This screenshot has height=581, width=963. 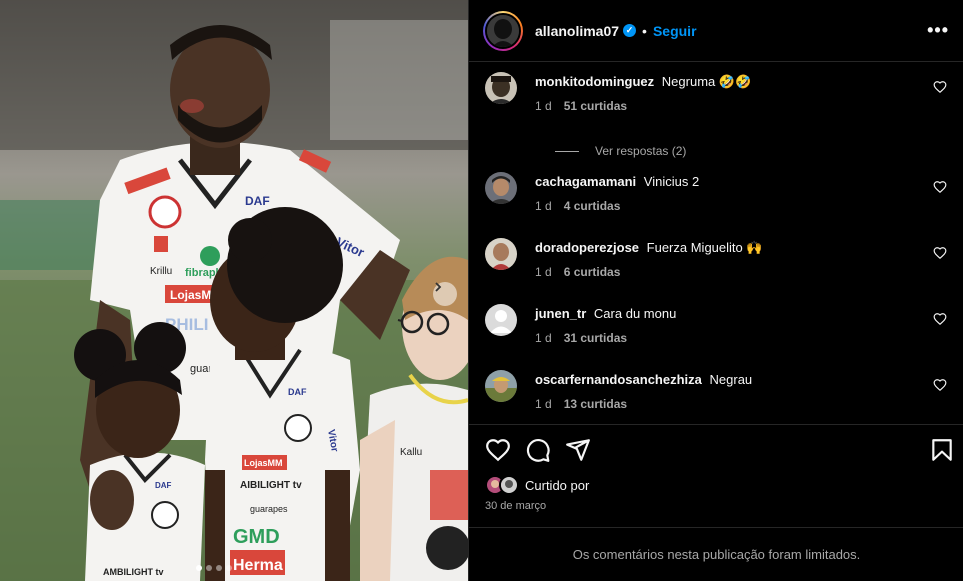 I want to click on like-heart-icon, so click(x=498, y=450).